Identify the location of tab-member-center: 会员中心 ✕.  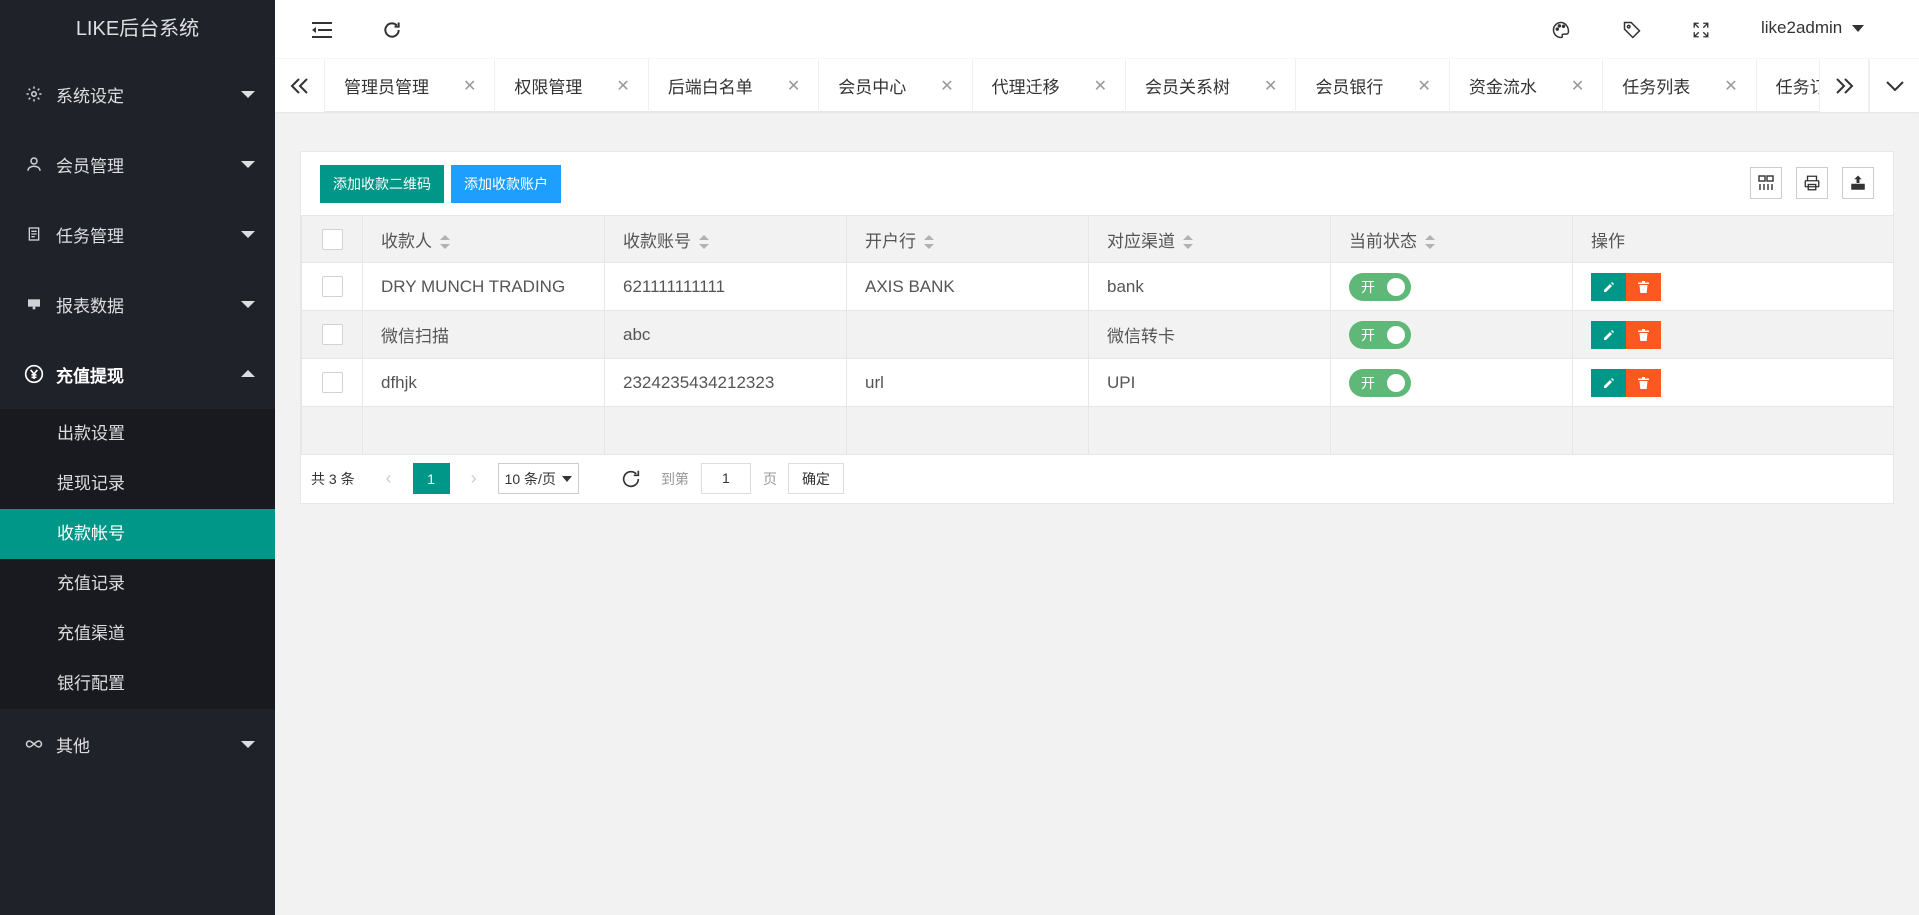
(896, 85).